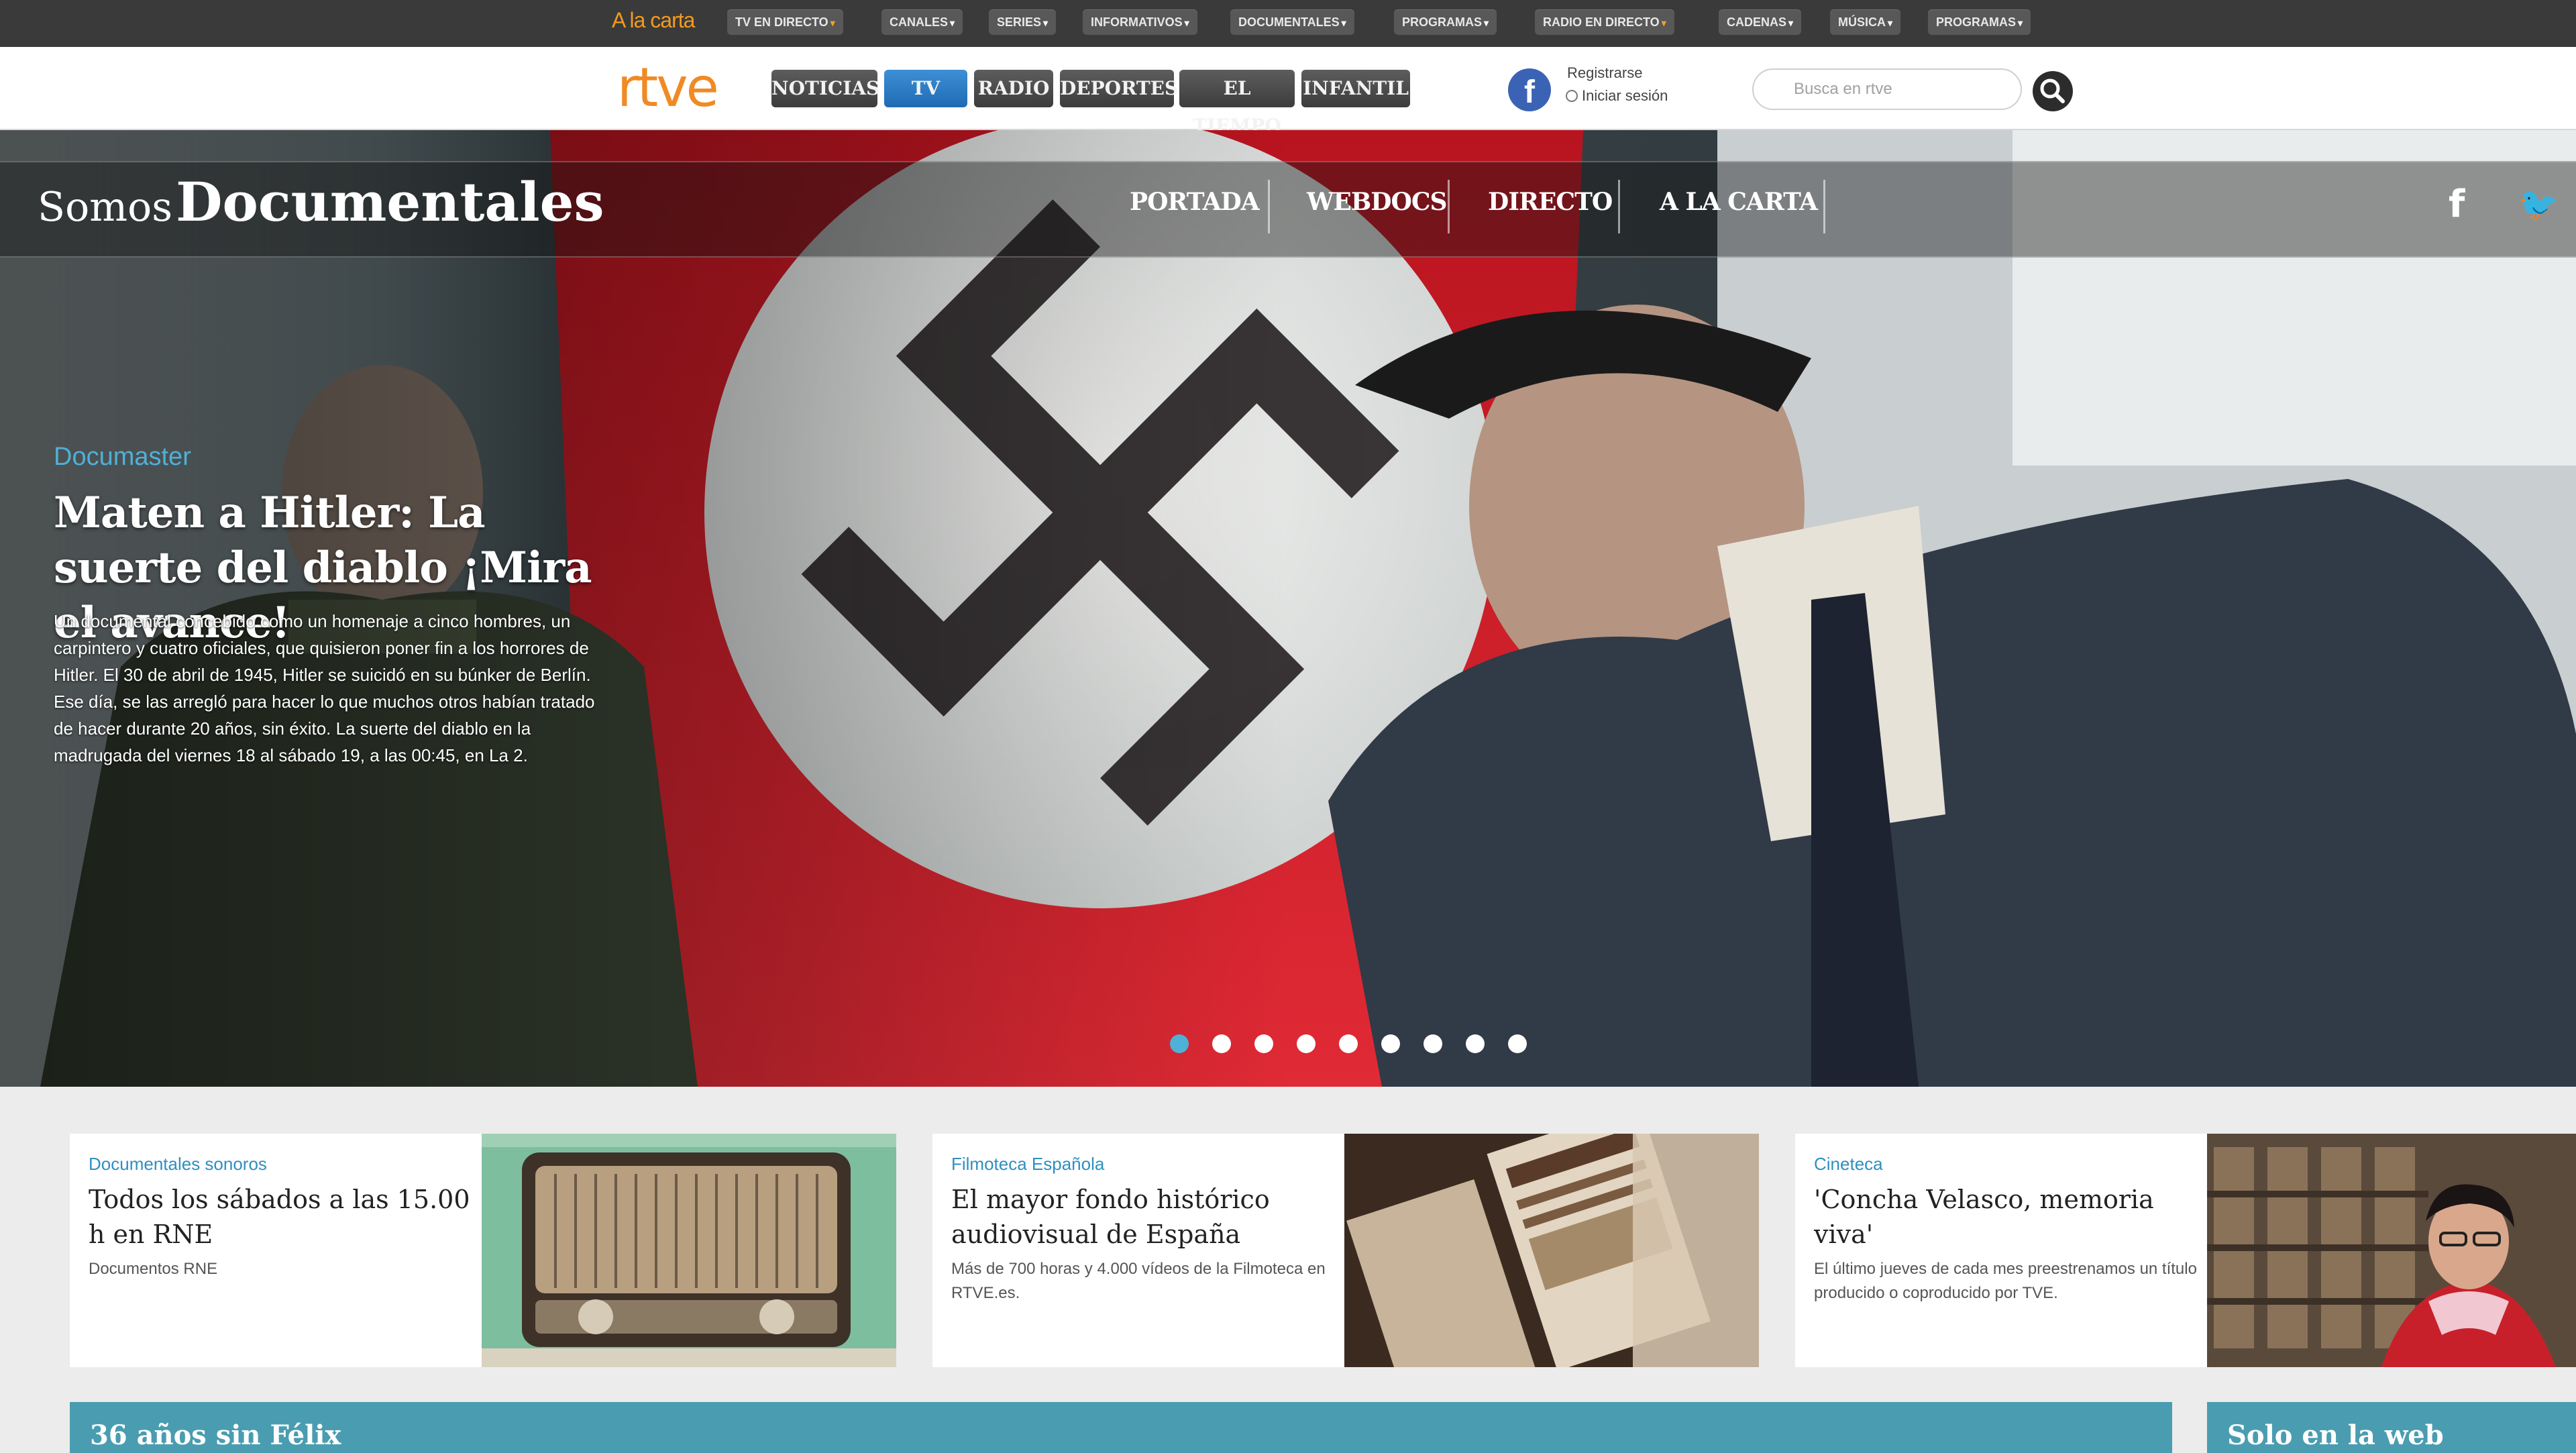 The image size is (2576, 1453). Describe the element at coordinates (1979, 22) in the screenshot. I see `topbar-item-programas-radio: PROGRAMAS ▾` at that location.